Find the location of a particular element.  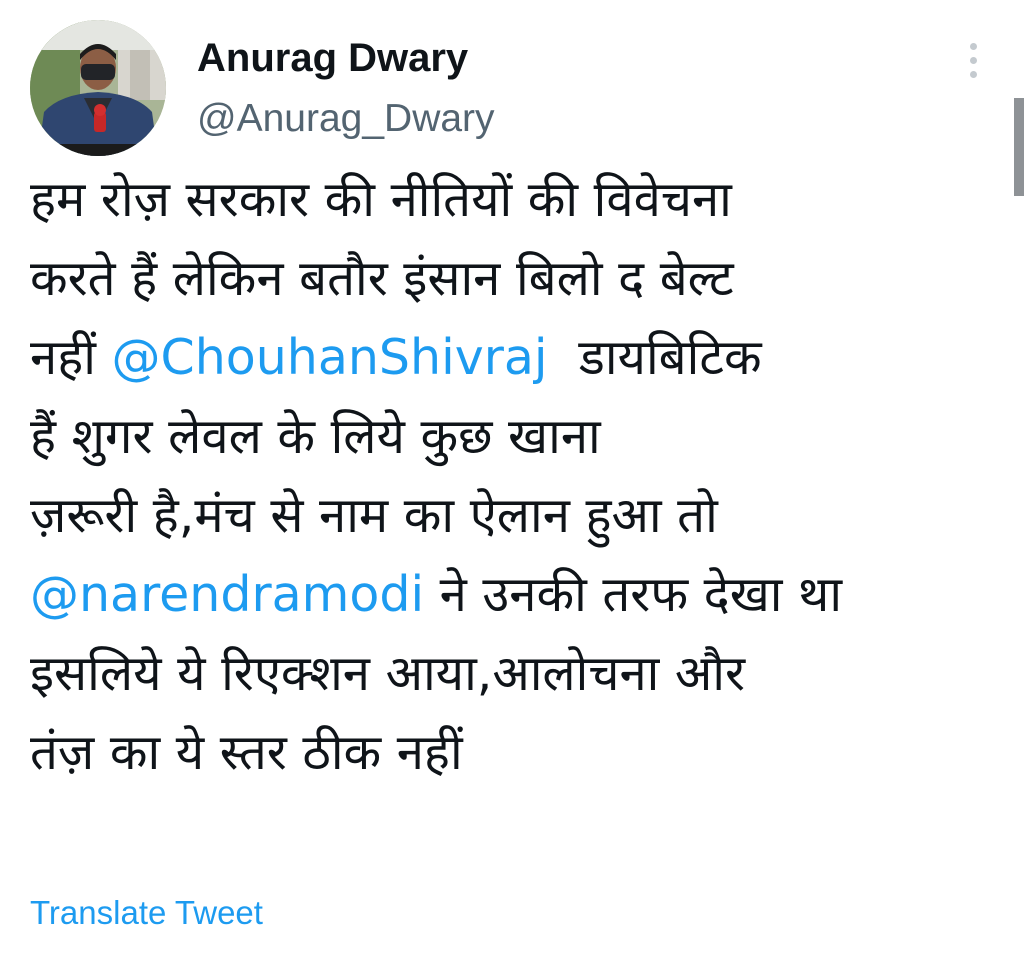

mention-link-narendramodi: @narendramodi is located at coordinates (227, 594).